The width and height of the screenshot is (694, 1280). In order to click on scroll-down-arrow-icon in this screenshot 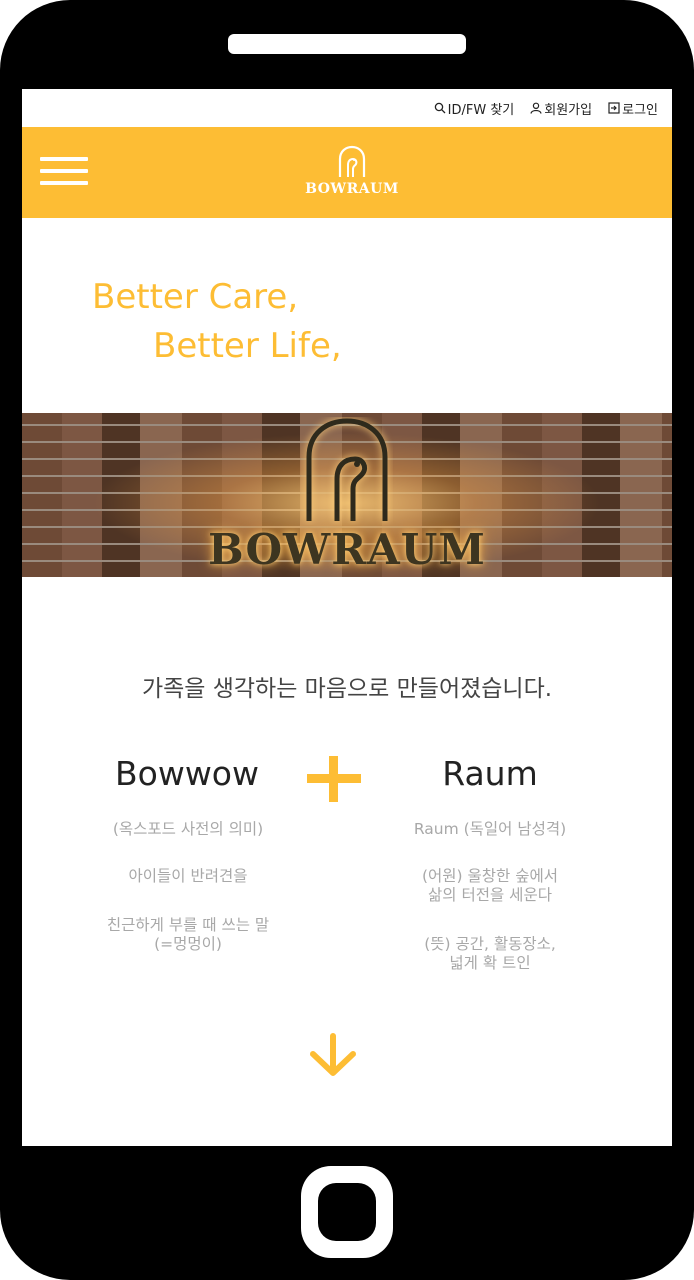, I will do `click(333, 1055)`.